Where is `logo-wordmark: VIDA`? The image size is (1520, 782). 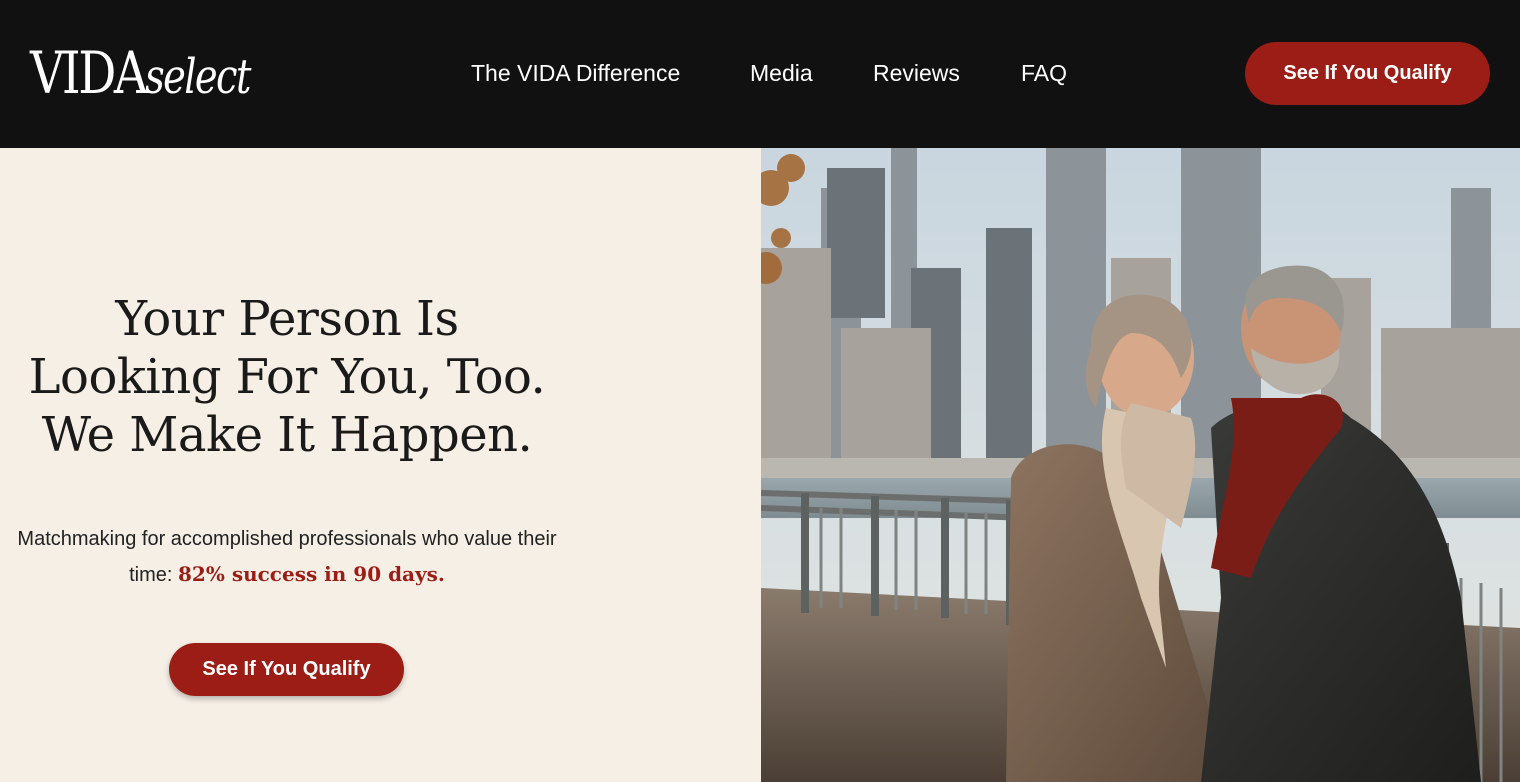 logo-wordmark: VIDA is located at coordinates (89, 73).